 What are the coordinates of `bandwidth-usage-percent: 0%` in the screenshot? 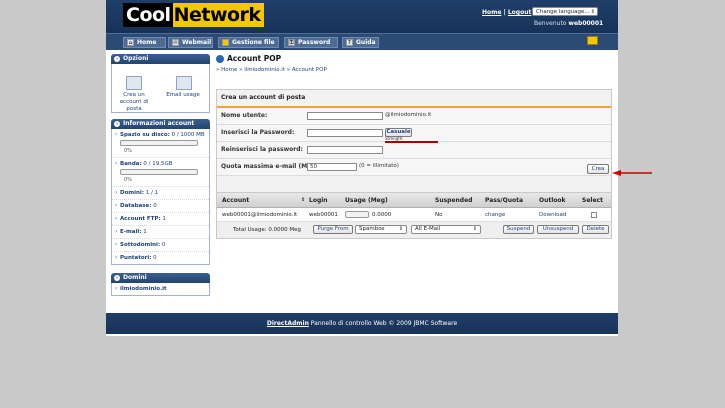 It's located at (128, 180).